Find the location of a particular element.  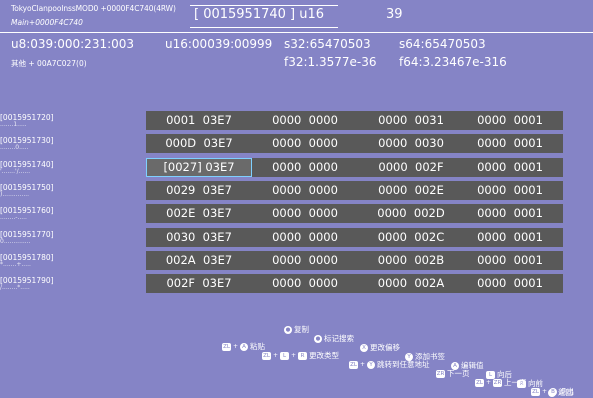

main-offset: Main+0000F4C740 is located at coordinates (47, 22).